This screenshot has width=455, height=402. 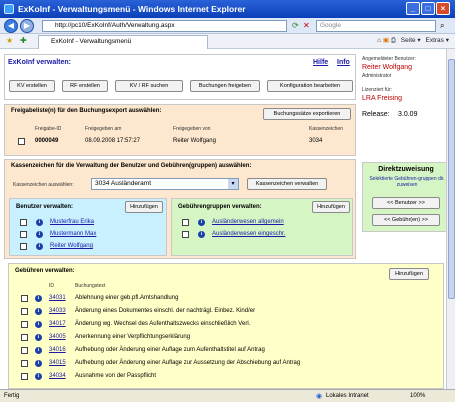 I want to click on vertical-scrollbar, so click(x=450, y=219).